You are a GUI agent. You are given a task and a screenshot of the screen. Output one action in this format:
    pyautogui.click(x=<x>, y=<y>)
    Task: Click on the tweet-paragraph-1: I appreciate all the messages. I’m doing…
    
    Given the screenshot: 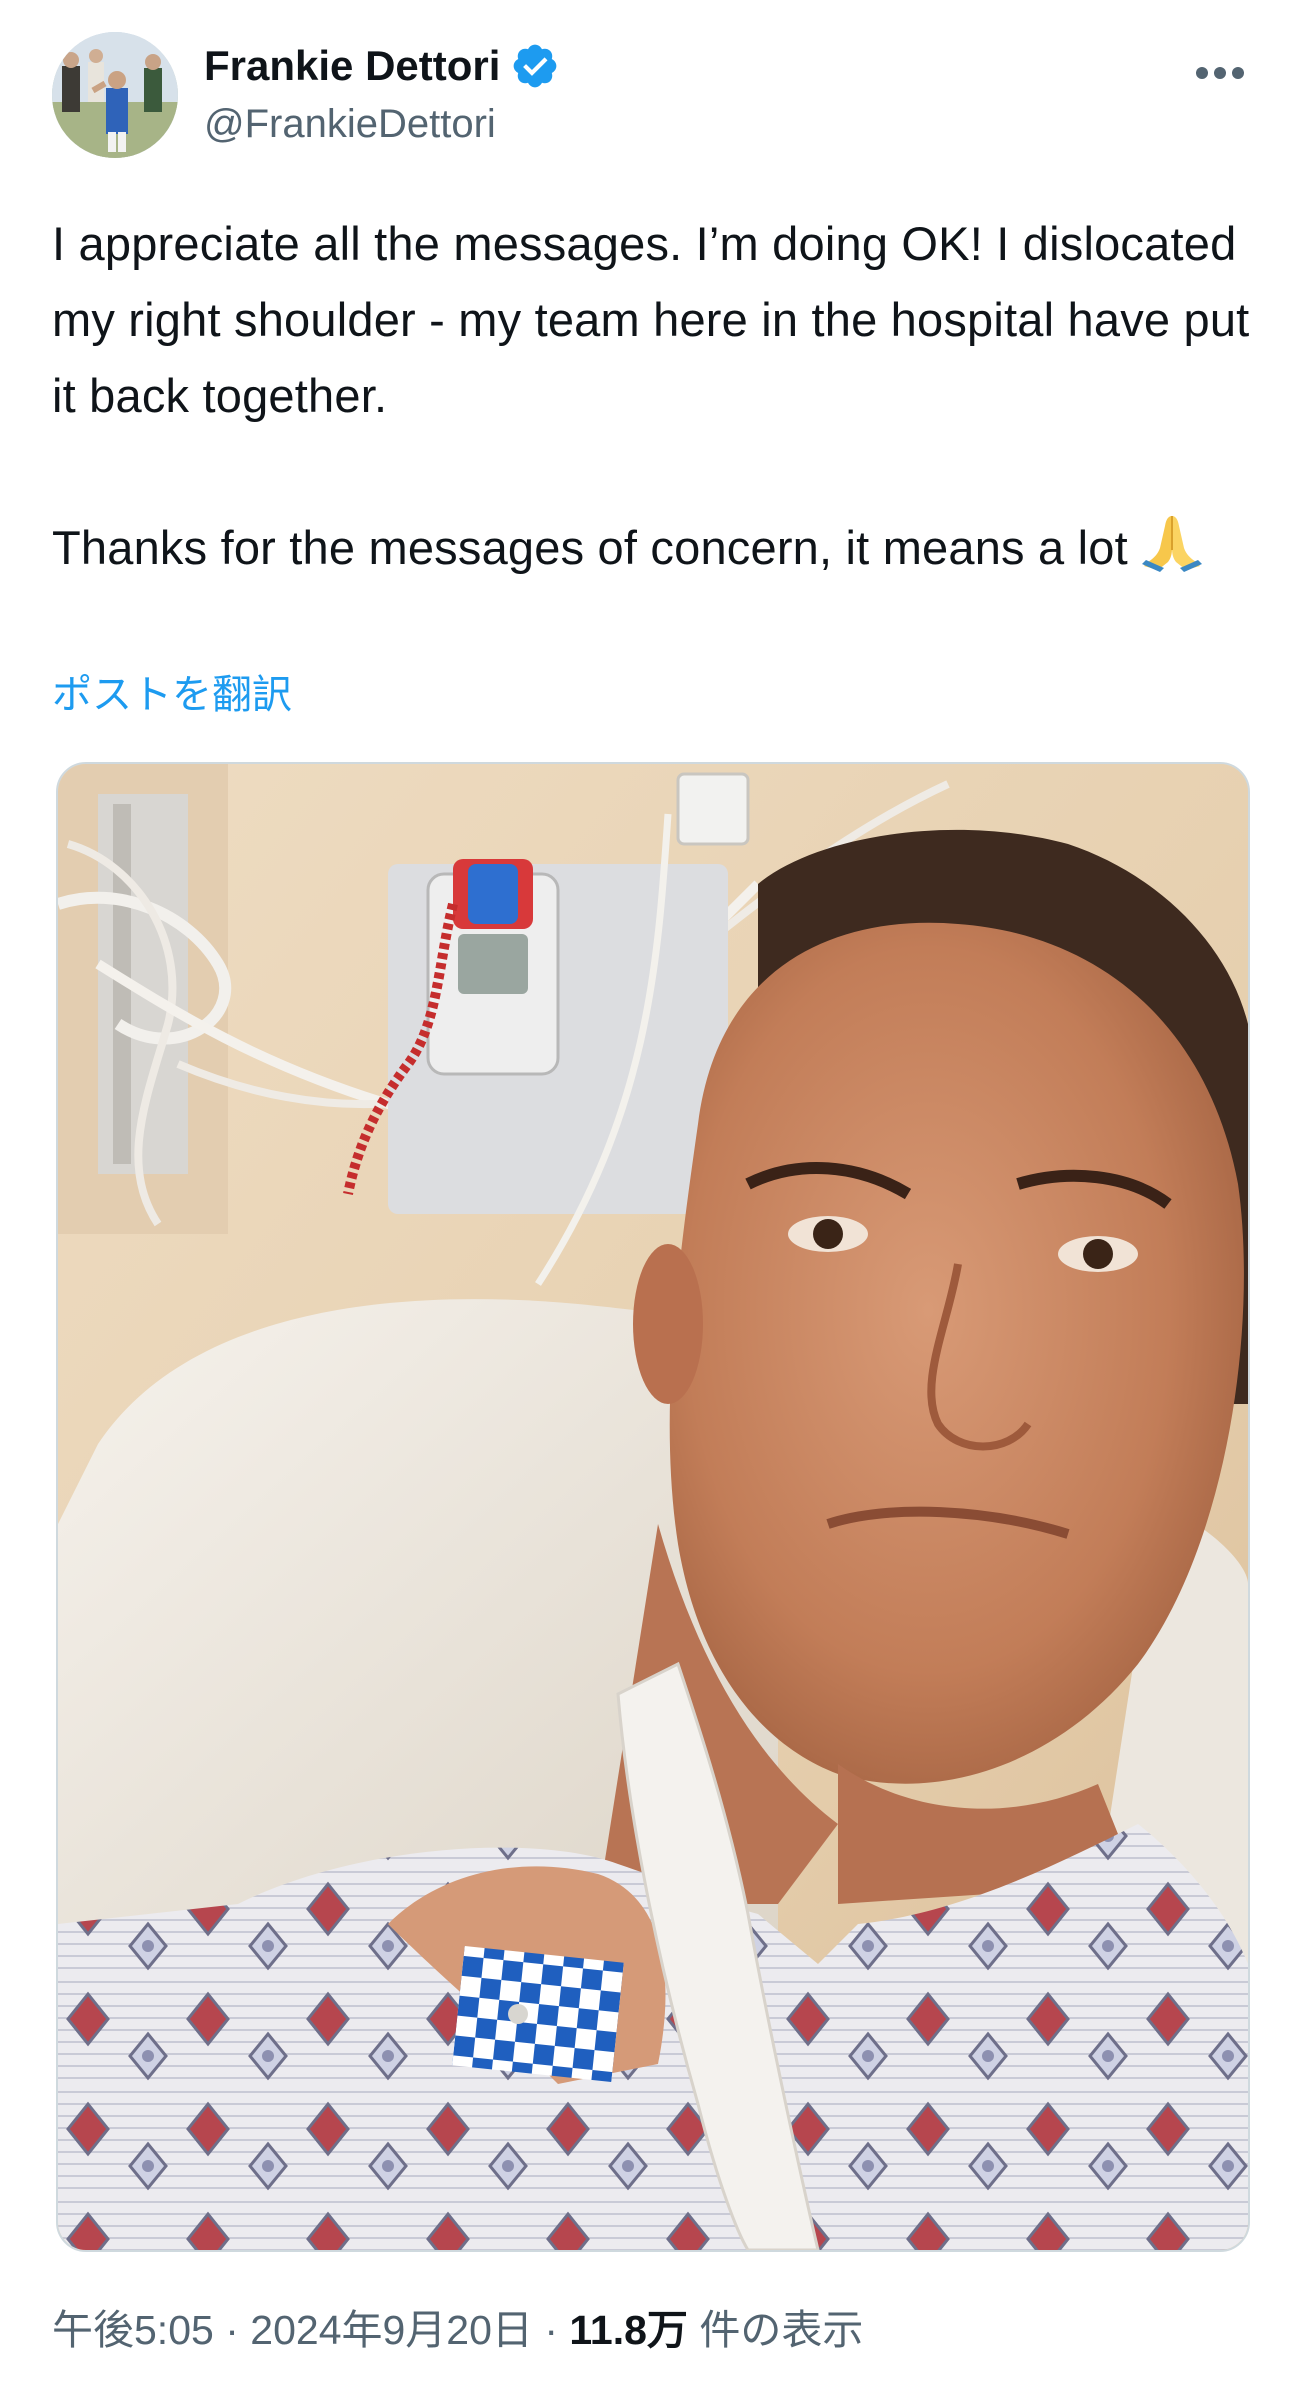 What is the action you would take?
    pyautogui.click(x=651, y=319)
    